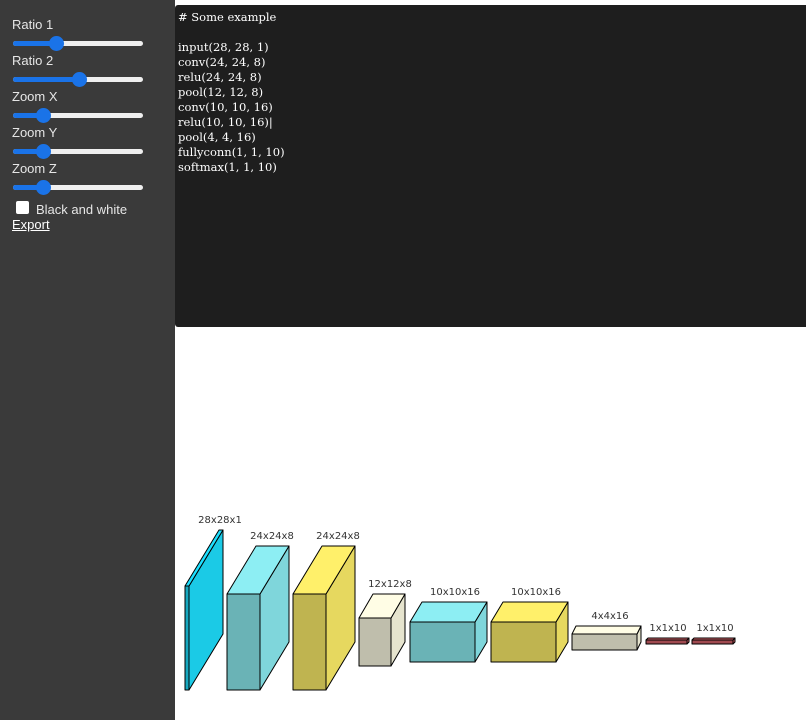 The image size is (806, 720). I want to click on ratio-1-label: Ratio 1, so click(33, 24).